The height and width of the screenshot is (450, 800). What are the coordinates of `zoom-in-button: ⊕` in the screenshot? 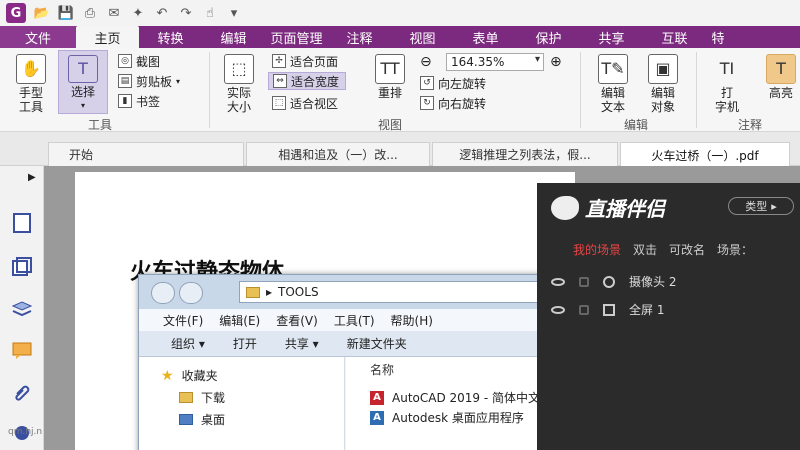 It's located at (556, 62).